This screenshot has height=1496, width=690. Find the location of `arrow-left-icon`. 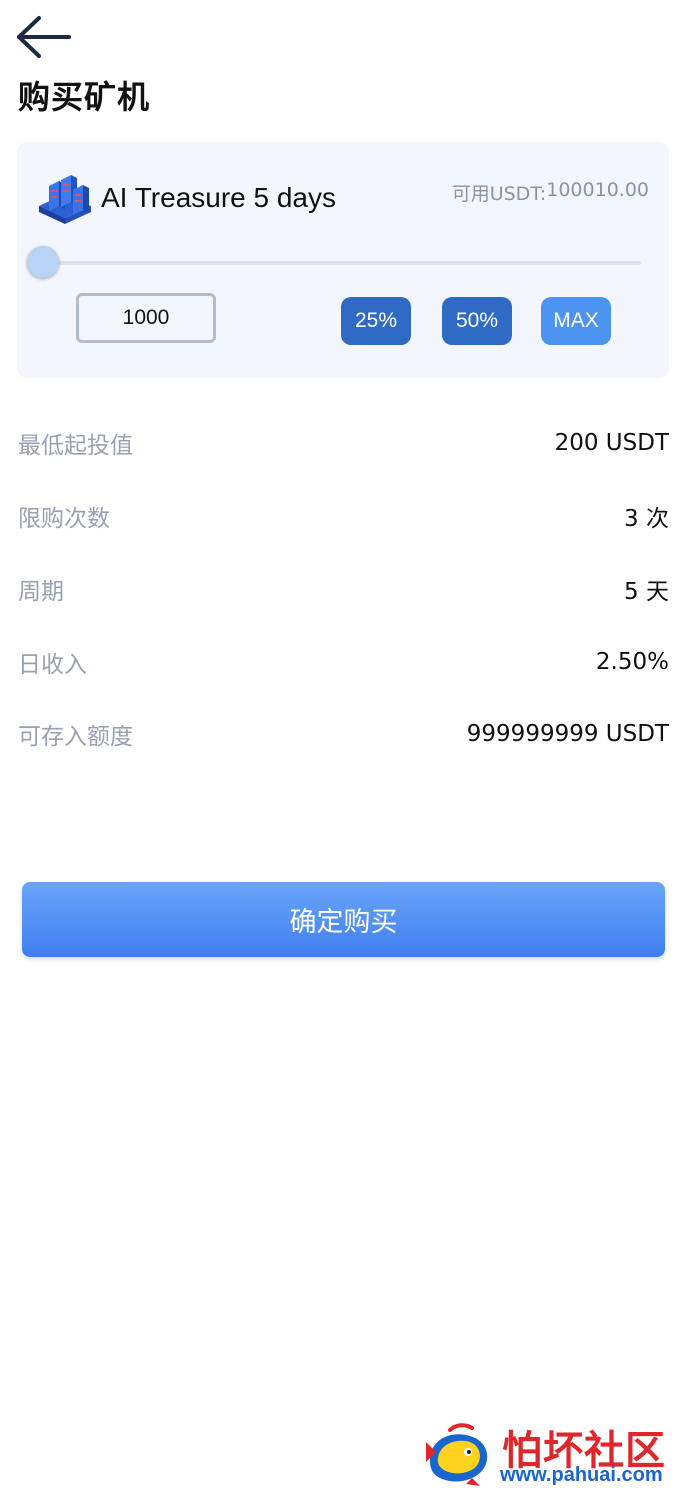

arrow-left-icon is located at coordinates (44, 37).